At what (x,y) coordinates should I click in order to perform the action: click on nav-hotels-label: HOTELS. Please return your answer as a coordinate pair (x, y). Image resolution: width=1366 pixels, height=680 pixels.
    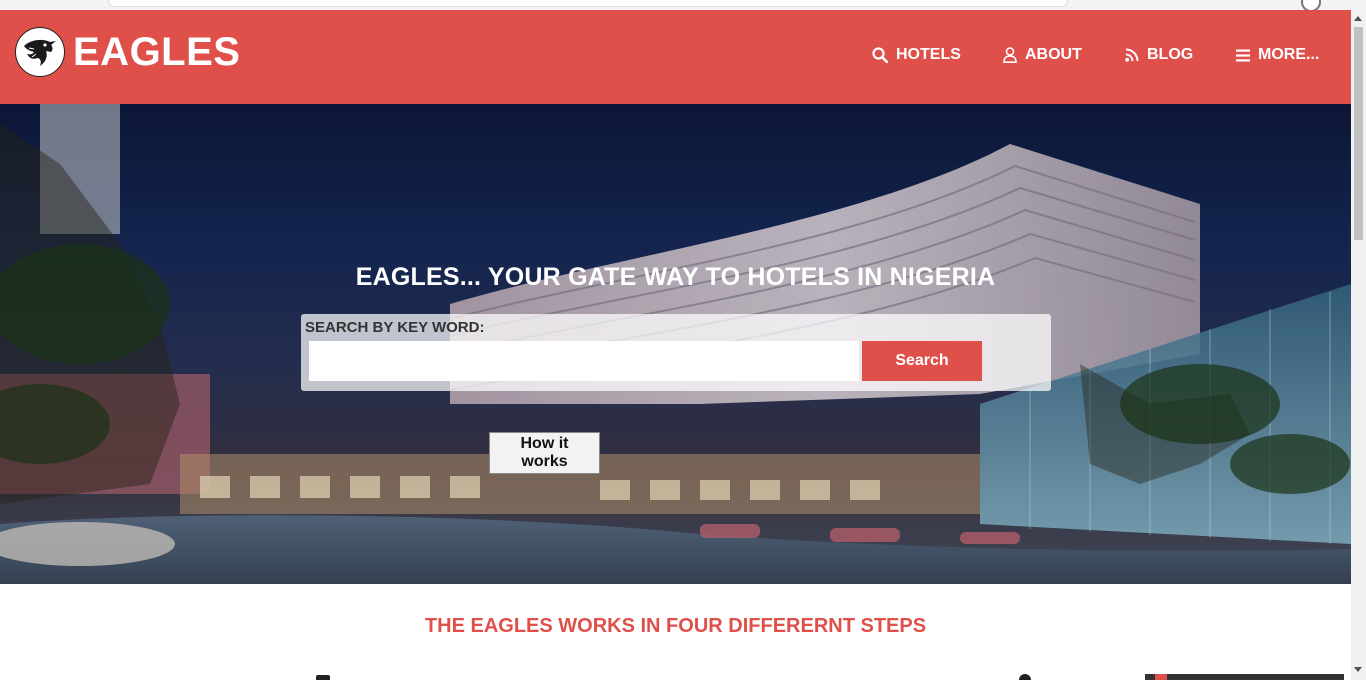
    Looking at the image, I should click on (928, 54).